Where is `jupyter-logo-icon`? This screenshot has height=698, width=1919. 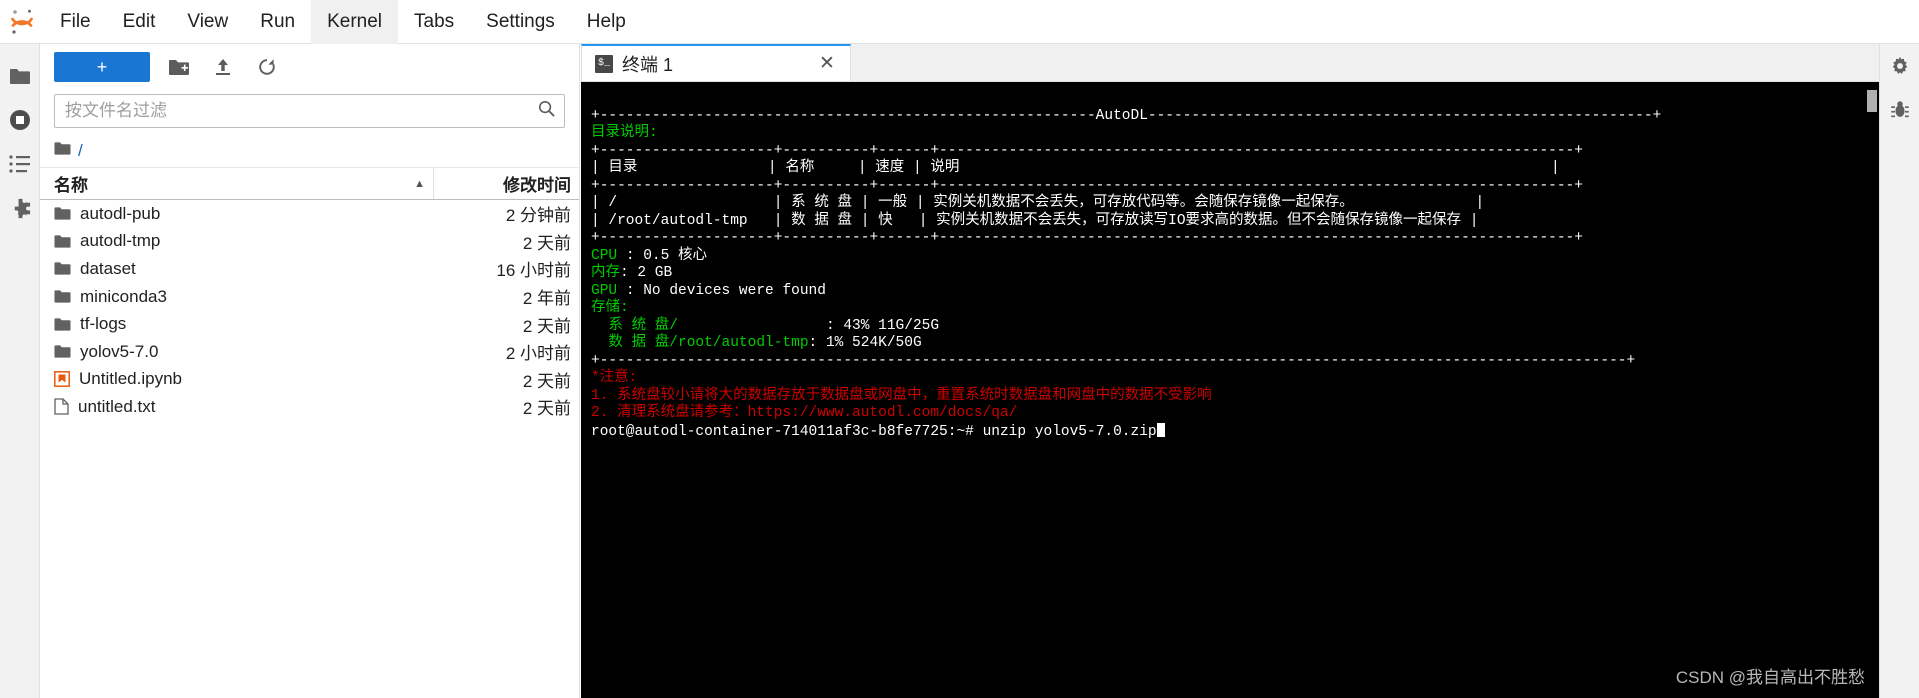 jupyter-logo-icon is located at coordinates (22, 22).